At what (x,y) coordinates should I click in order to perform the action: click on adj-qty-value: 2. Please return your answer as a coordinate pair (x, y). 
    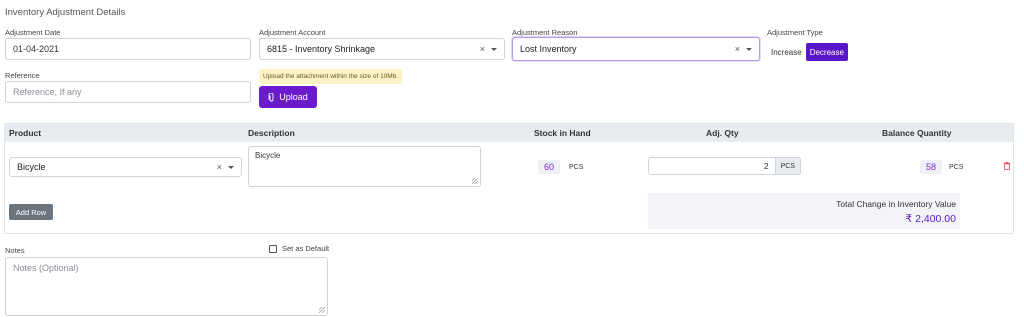
    Looking at the image, I should click on (766, 166).